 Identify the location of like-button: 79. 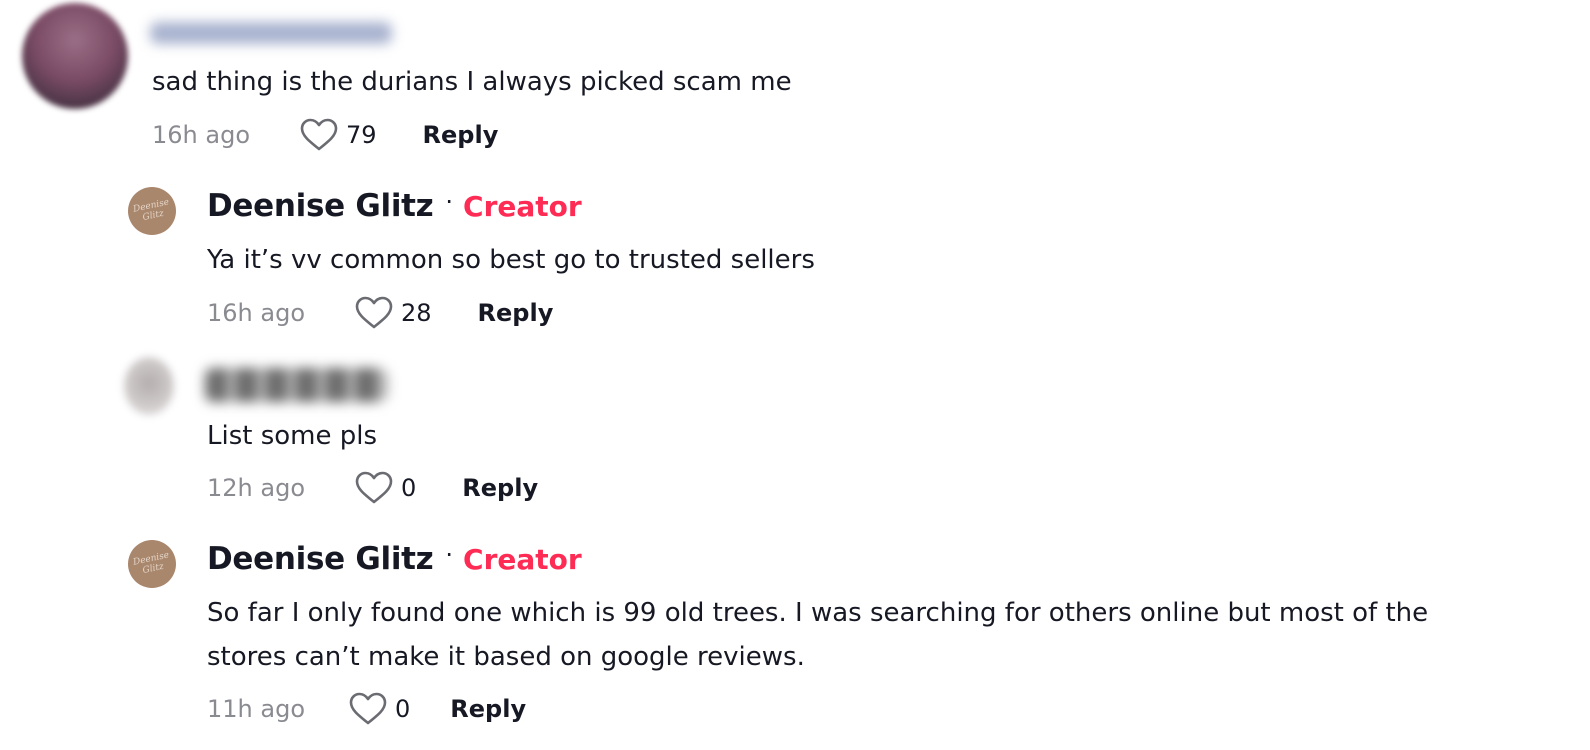
(338, 135).